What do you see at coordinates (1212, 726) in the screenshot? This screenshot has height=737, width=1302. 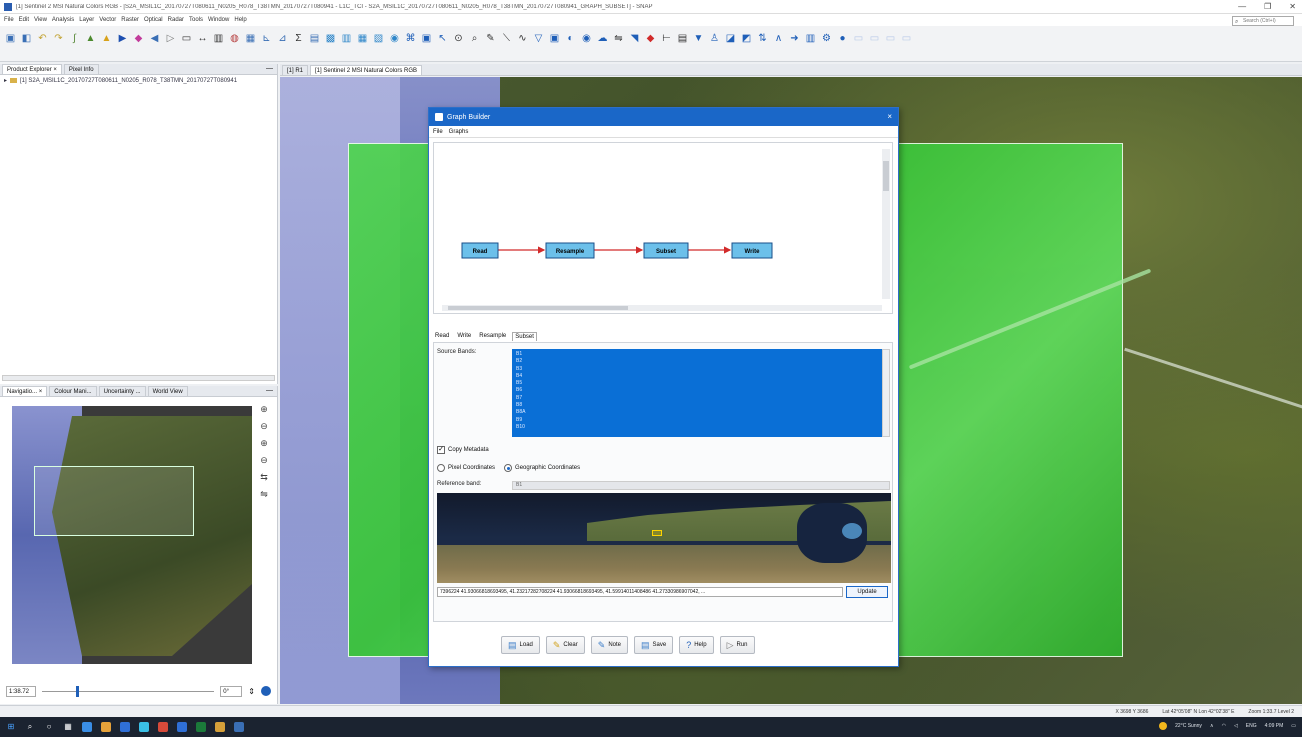 I see `tray-chevron-icon: ∧` at bounding box center [1212, 726].